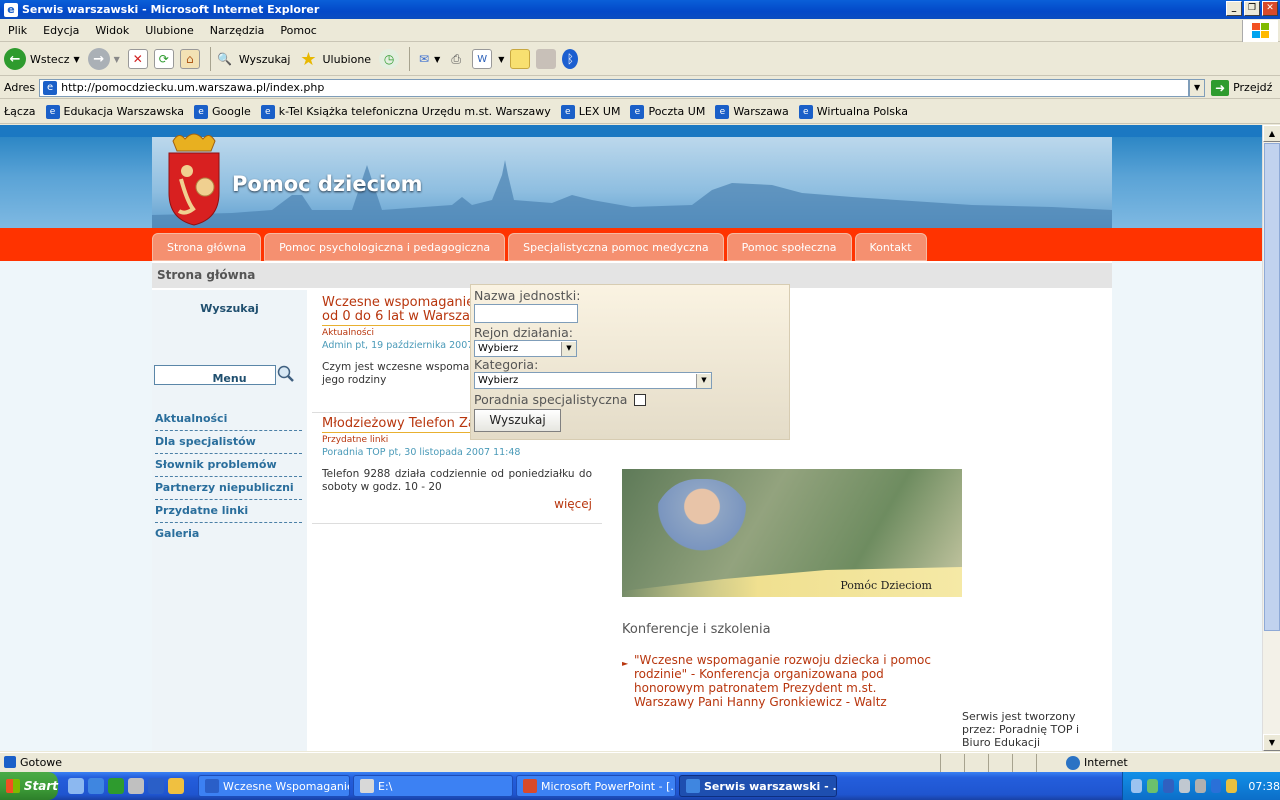 The width and height of the screenshot is (1280, 800). What do you see at coordinates (1272, 387) in the screenshot?
I see `scroll-thumb` at bounding box center [1272, 387].